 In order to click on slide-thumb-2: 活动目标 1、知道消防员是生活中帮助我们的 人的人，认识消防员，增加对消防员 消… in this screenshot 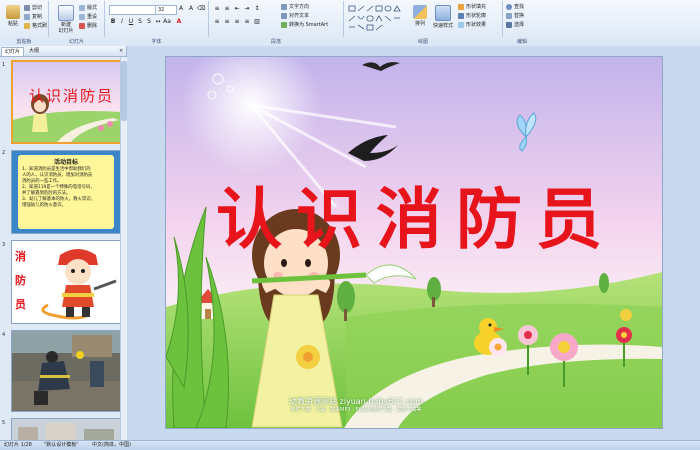, I will do `click(66, 192)`.